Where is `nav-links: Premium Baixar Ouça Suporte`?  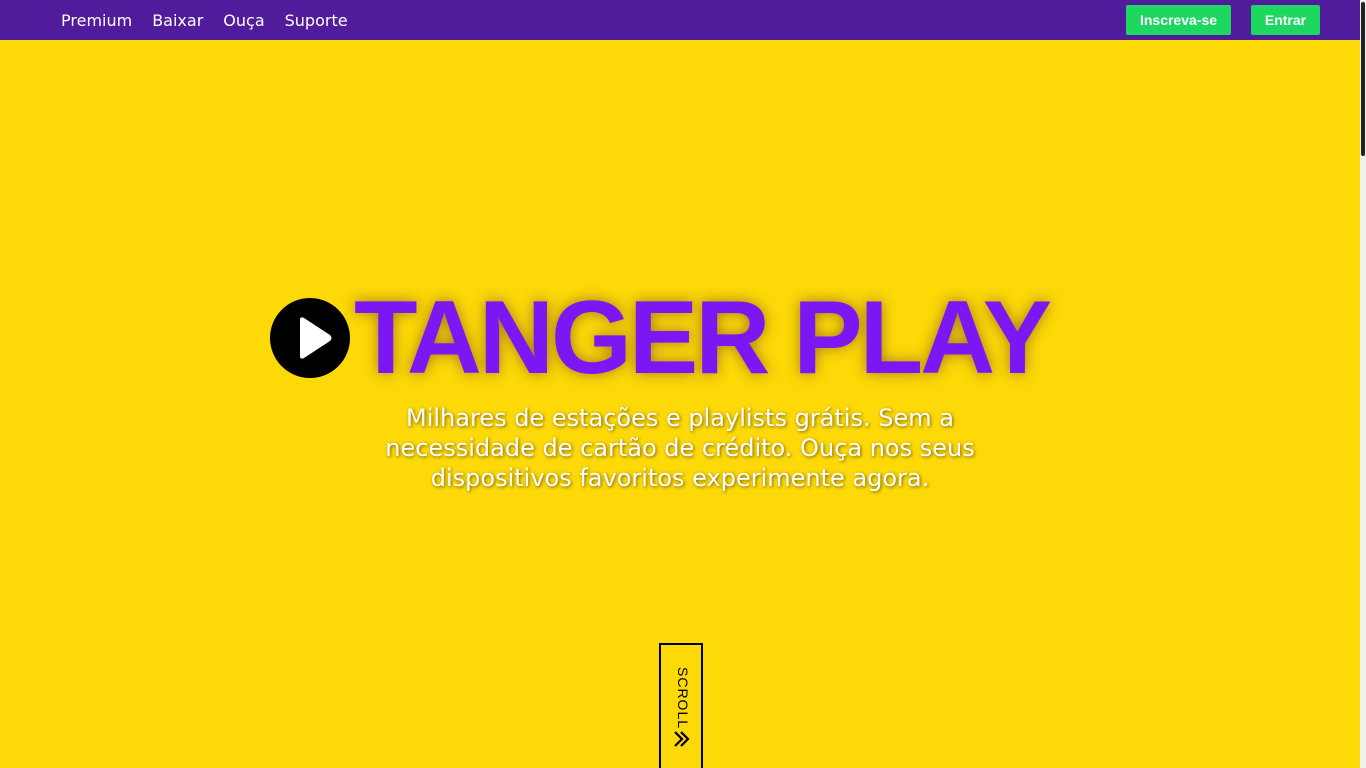
nav-links: Premium Baixar Ouça Suporte is located at coordinates (214, 20).